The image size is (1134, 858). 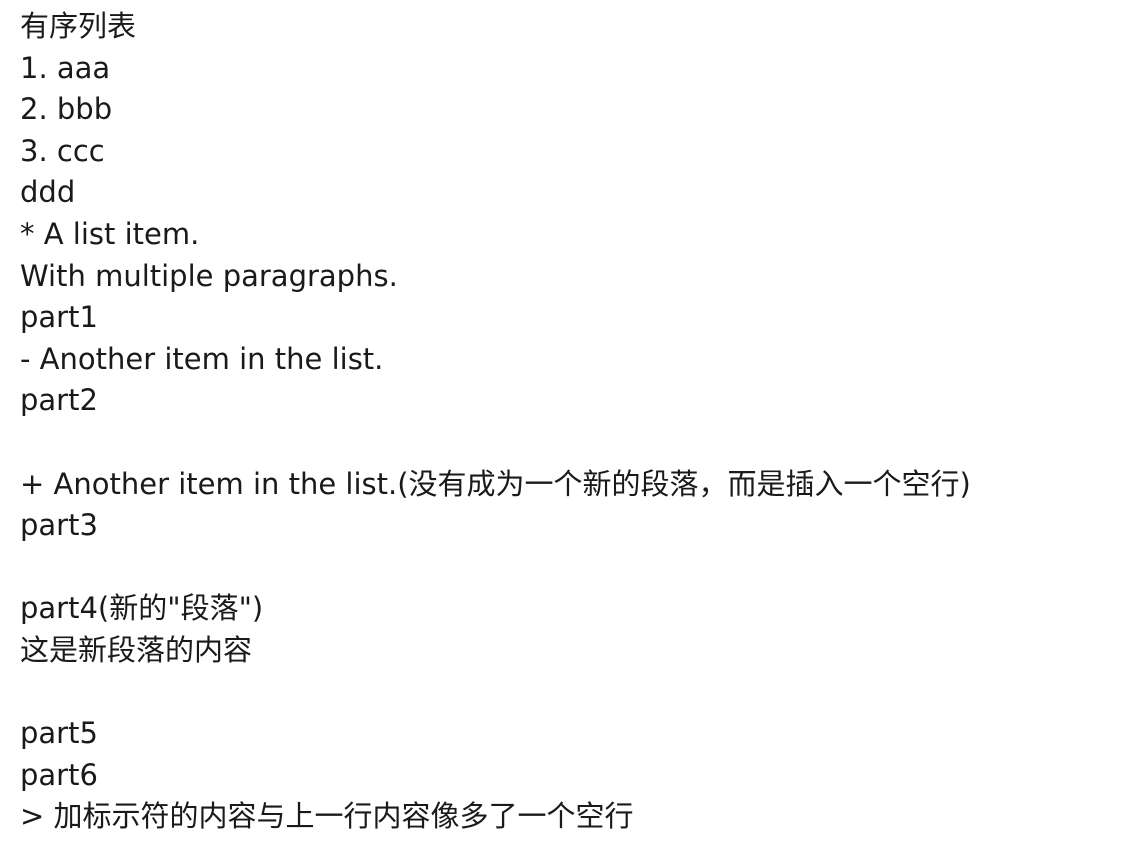 What do you see at coordinates (59, 400) in the screenshot?
I see `text-line: part2` at bounding box center [59, 400].